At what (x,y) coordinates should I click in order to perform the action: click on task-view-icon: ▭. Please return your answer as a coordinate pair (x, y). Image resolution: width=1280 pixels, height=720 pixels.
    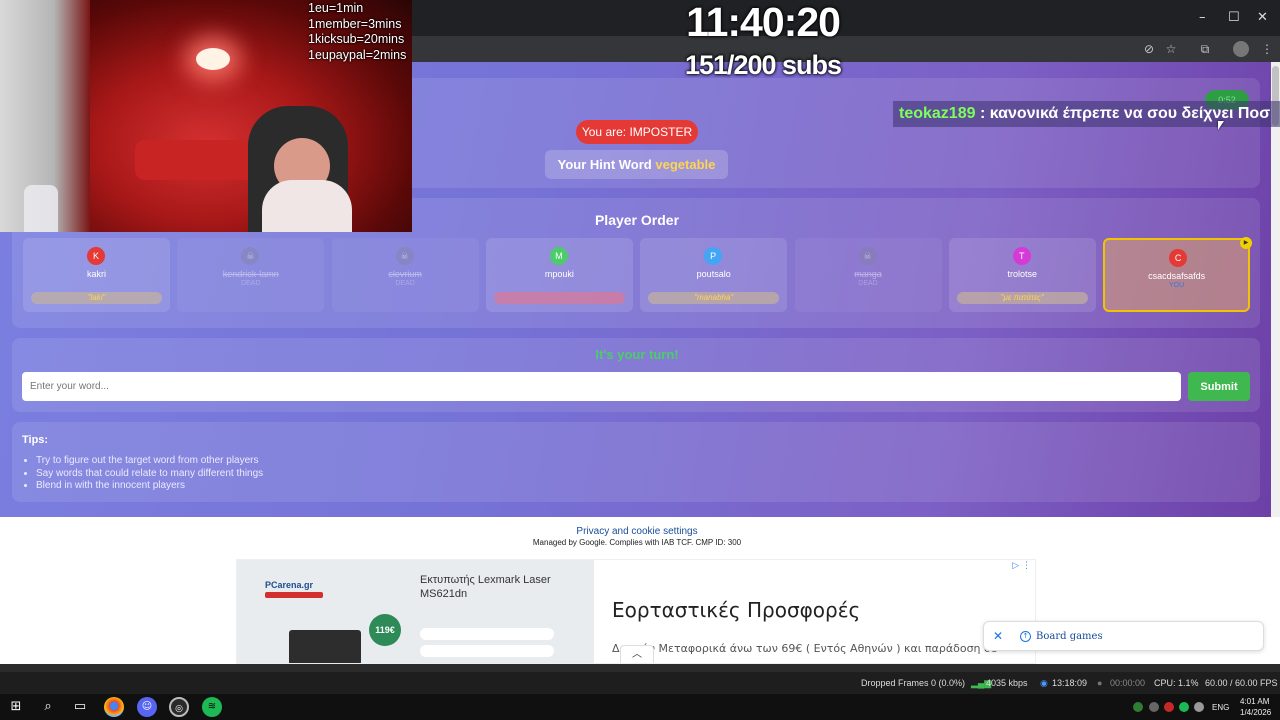
    Looking at the image, I should click on (80, 707).